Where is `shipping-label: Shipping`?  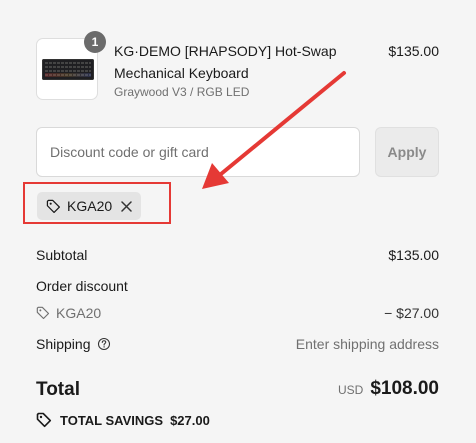
shipping-label: Shipping is located at coordinates (63, 344).